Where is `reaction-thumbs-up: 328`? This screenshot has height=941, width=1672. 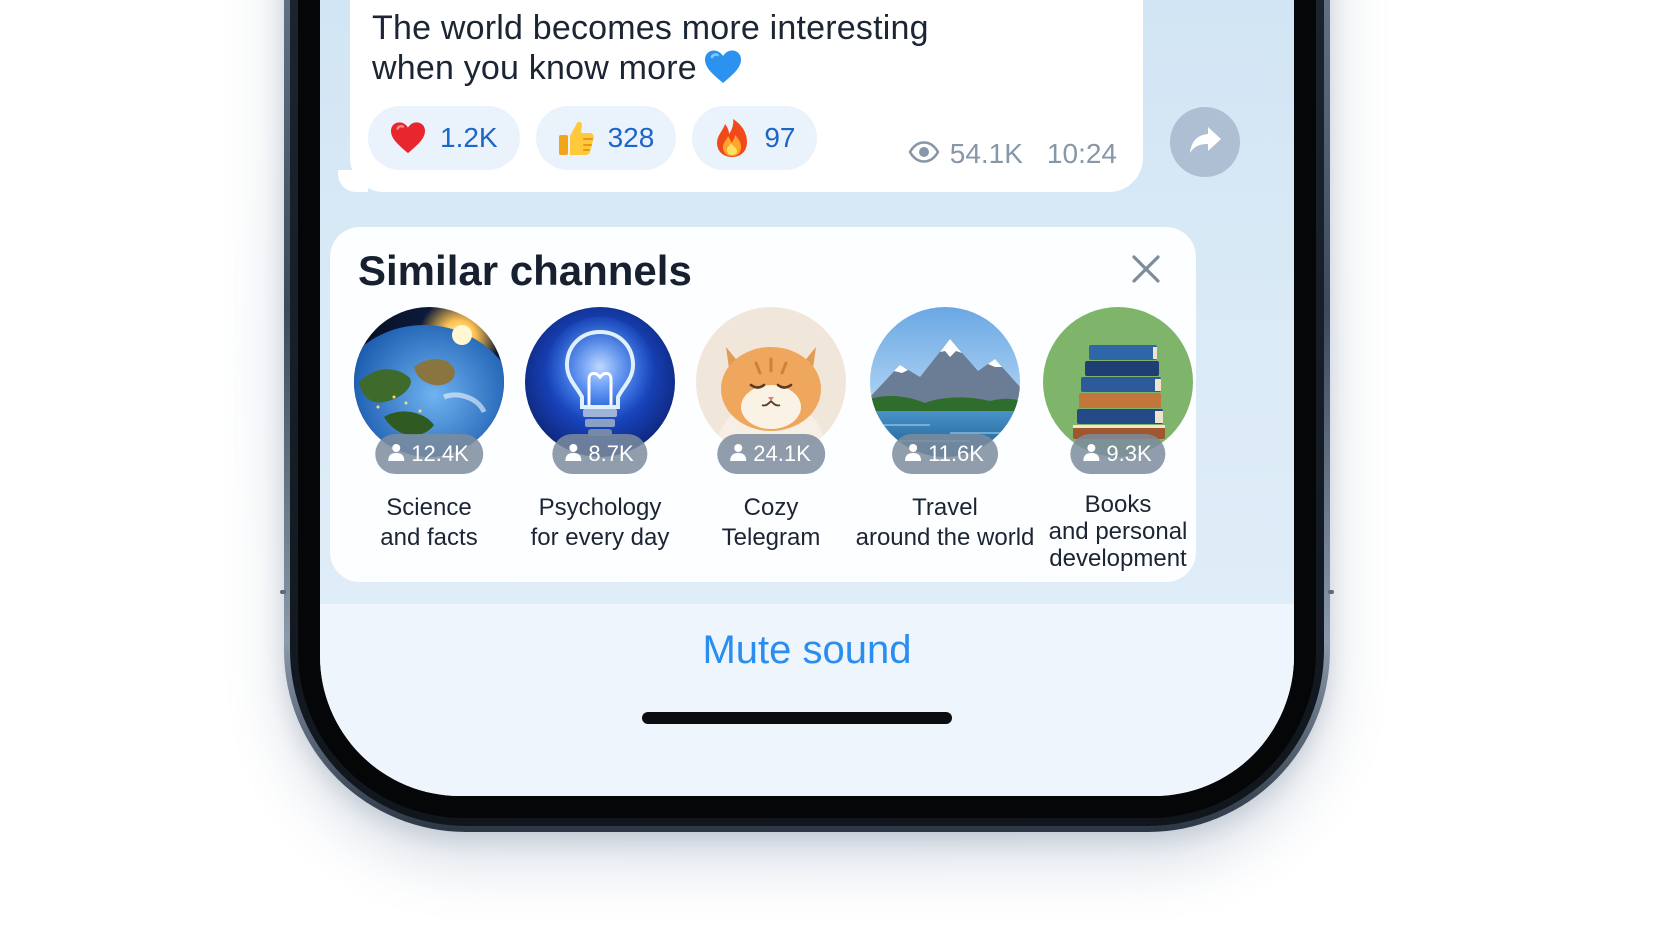 reaction-thumbs-up: 328 is located at coordinates (606, 138).